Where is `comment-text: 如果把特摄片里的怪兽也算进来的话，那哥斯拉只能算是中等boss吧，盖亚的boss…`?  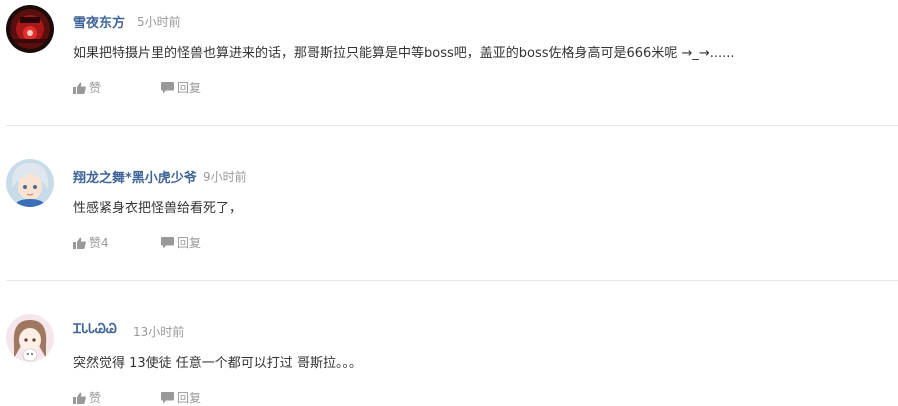 comment-text: 如果把特摄片里的怪兽也算进来的话，那哥斯拉只能算是中等boss吧，盖亚的boss… is located at coordinates (404, 53).